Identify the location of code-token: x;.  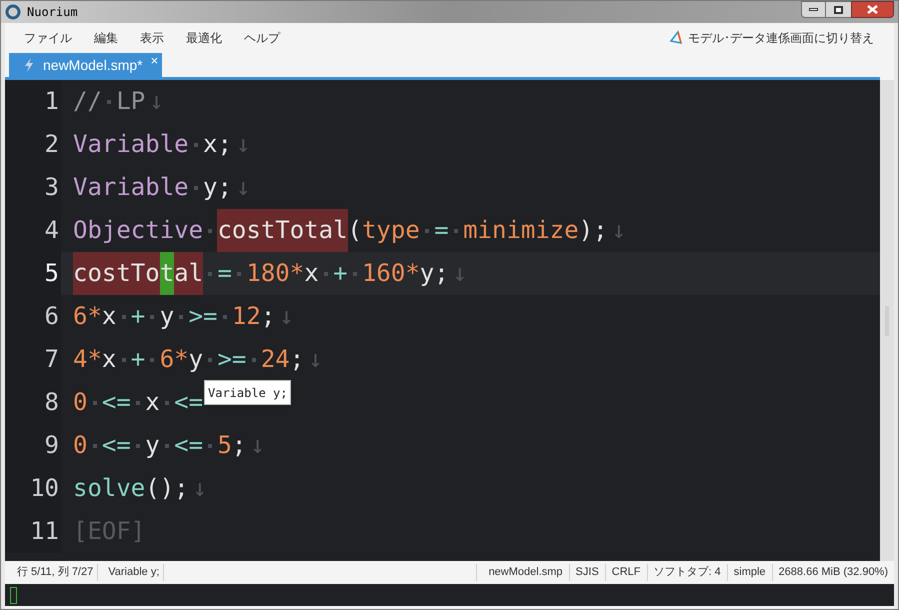
(217, 144).